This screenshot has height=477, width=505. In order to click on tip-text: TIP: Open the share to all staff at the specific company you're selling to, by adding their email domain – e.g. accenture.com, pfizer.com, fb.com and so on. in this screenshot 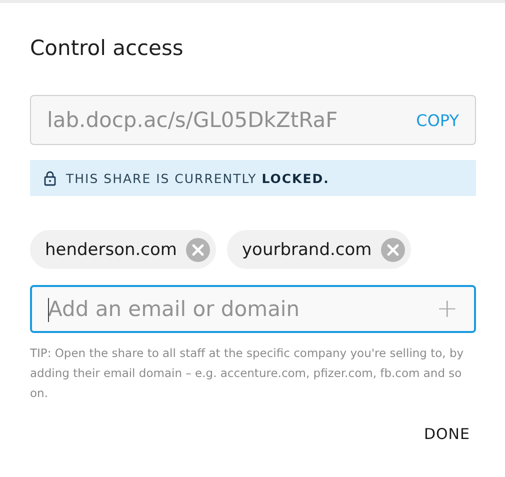, I will do `click(247, 373)`.